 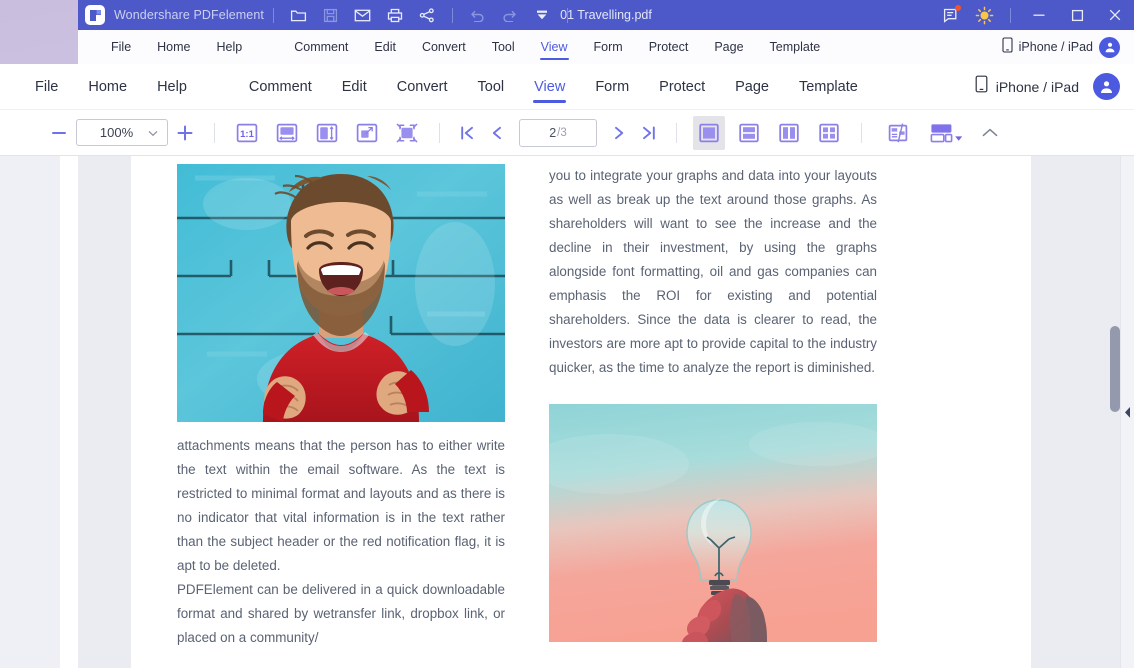 I want to click on zoom-level-select: 100%, so click(x=122, y=132).